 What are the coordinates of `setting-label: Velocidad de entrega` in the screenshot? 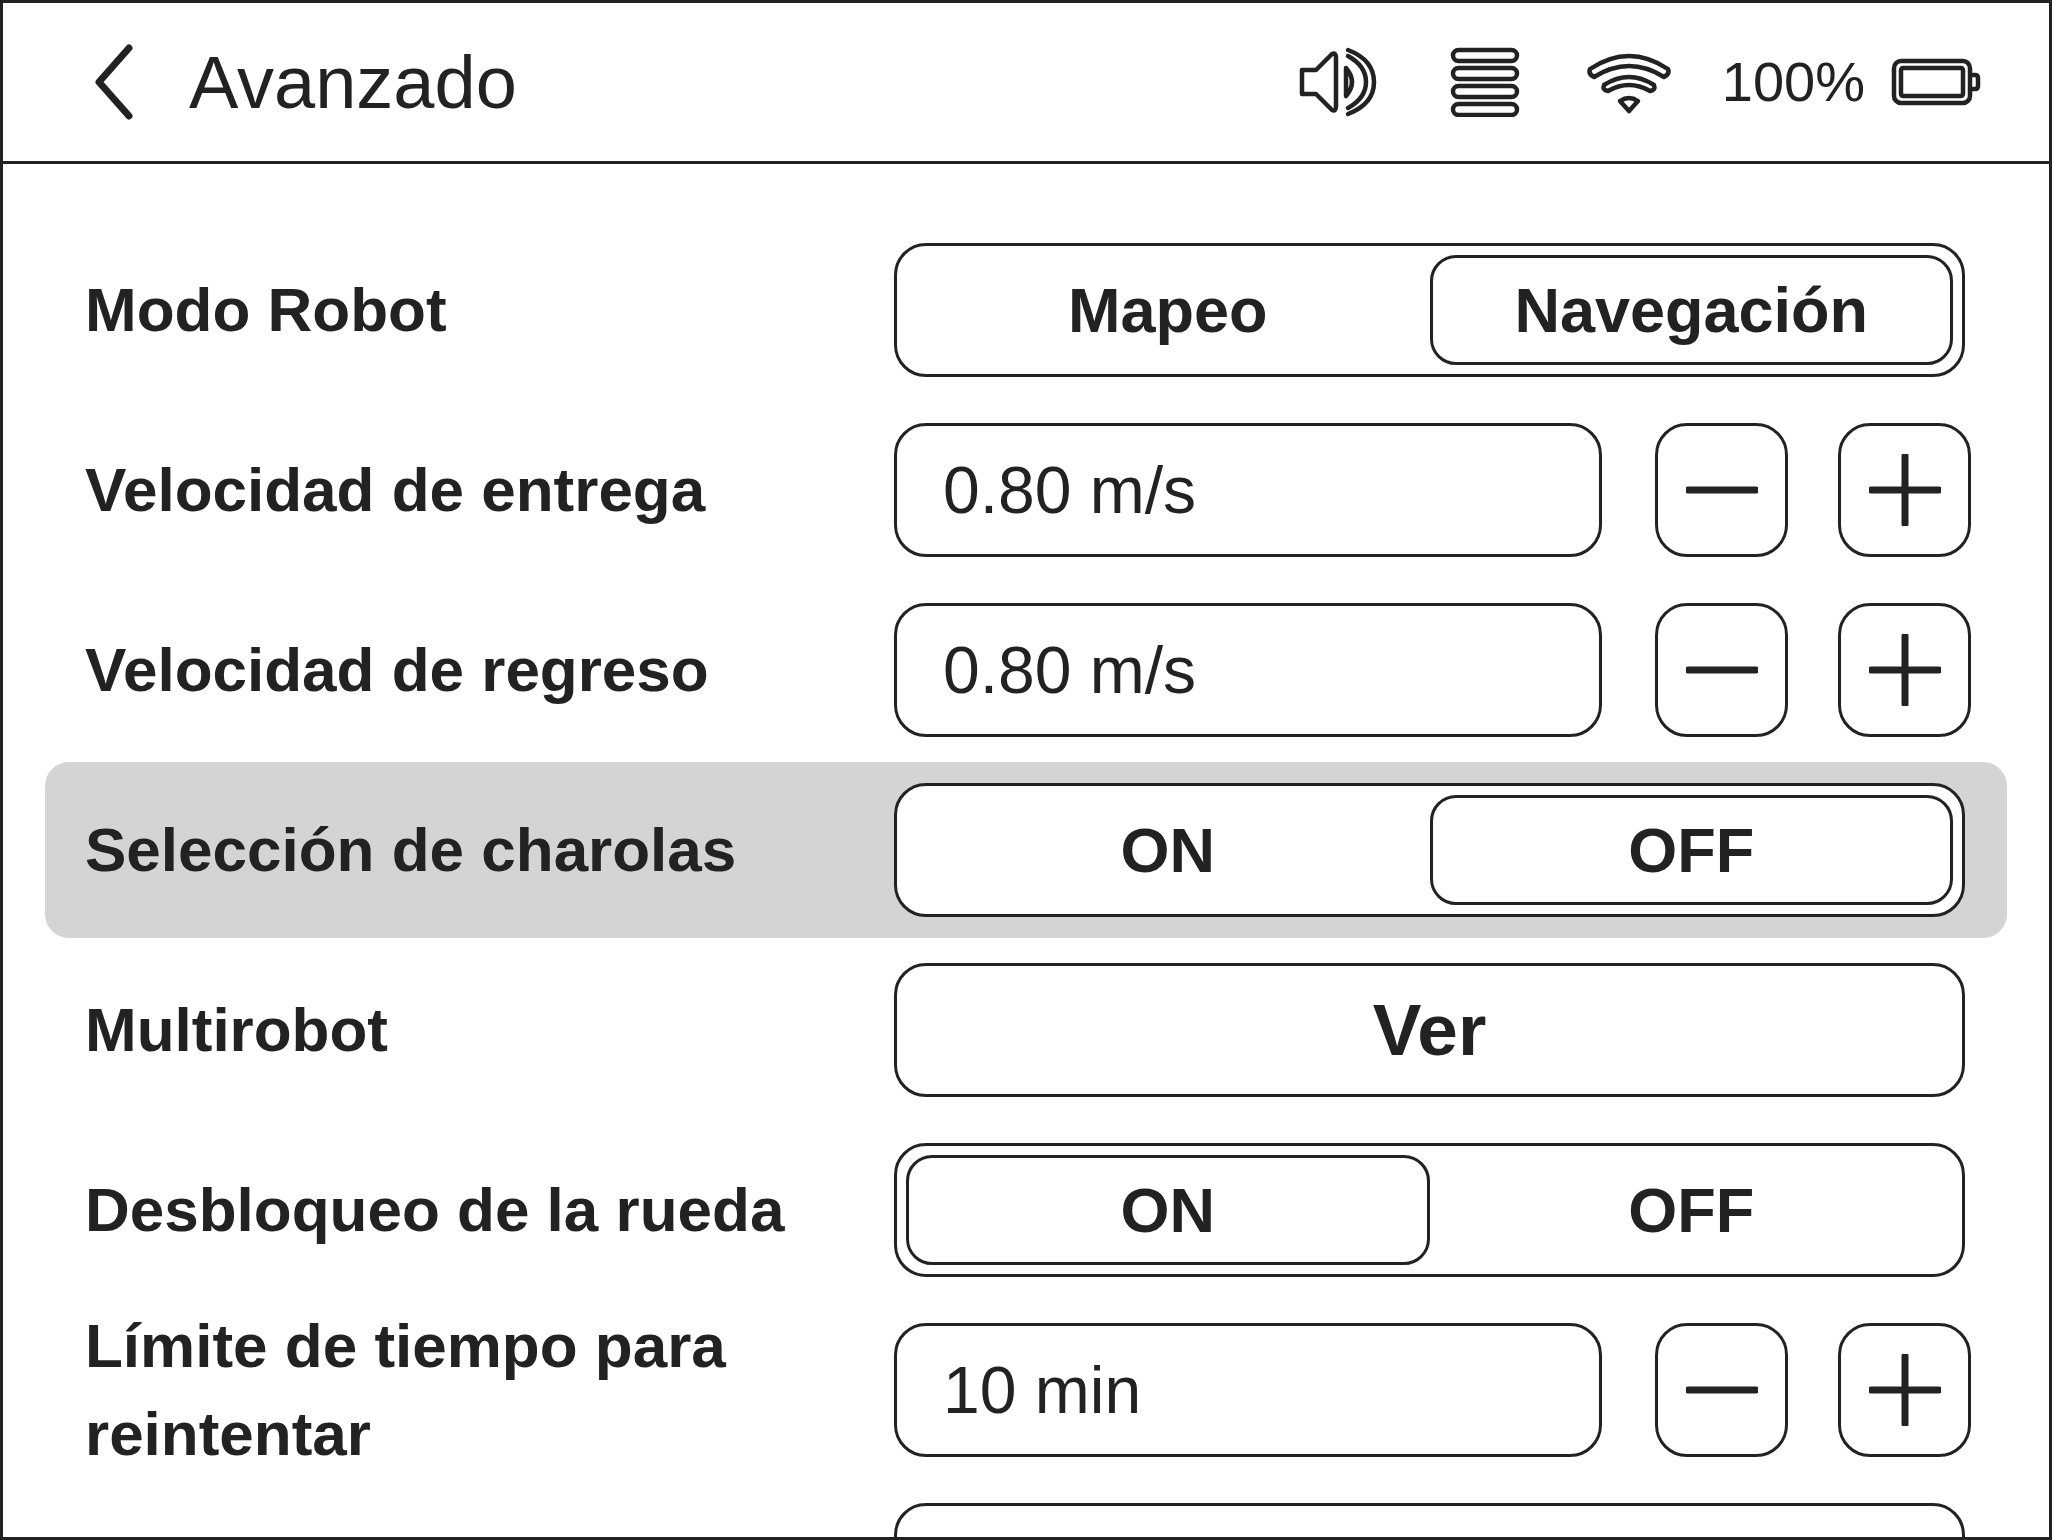 It's located at (396, 490).